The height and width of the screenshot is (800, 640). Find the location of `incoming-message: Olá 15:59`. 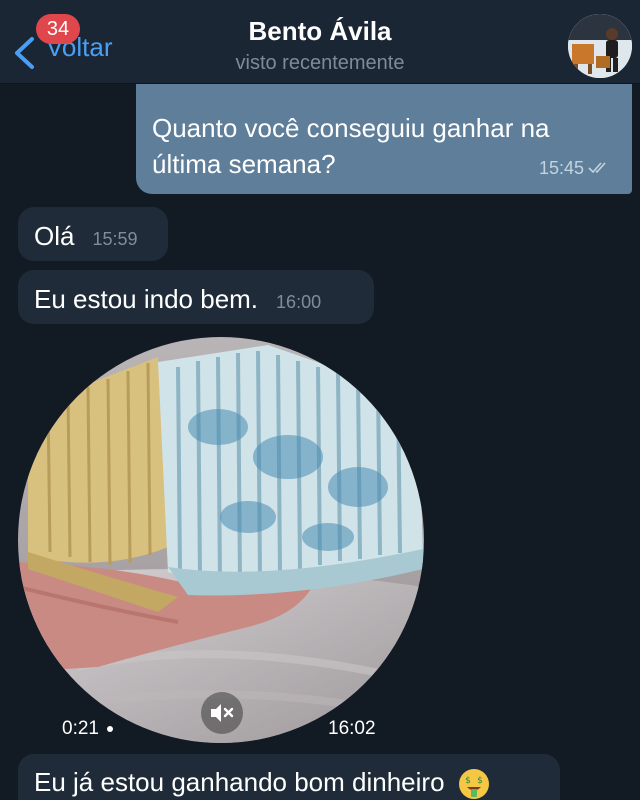

incoming-message: Olá 15:59 is located at coordinates (93, 234).